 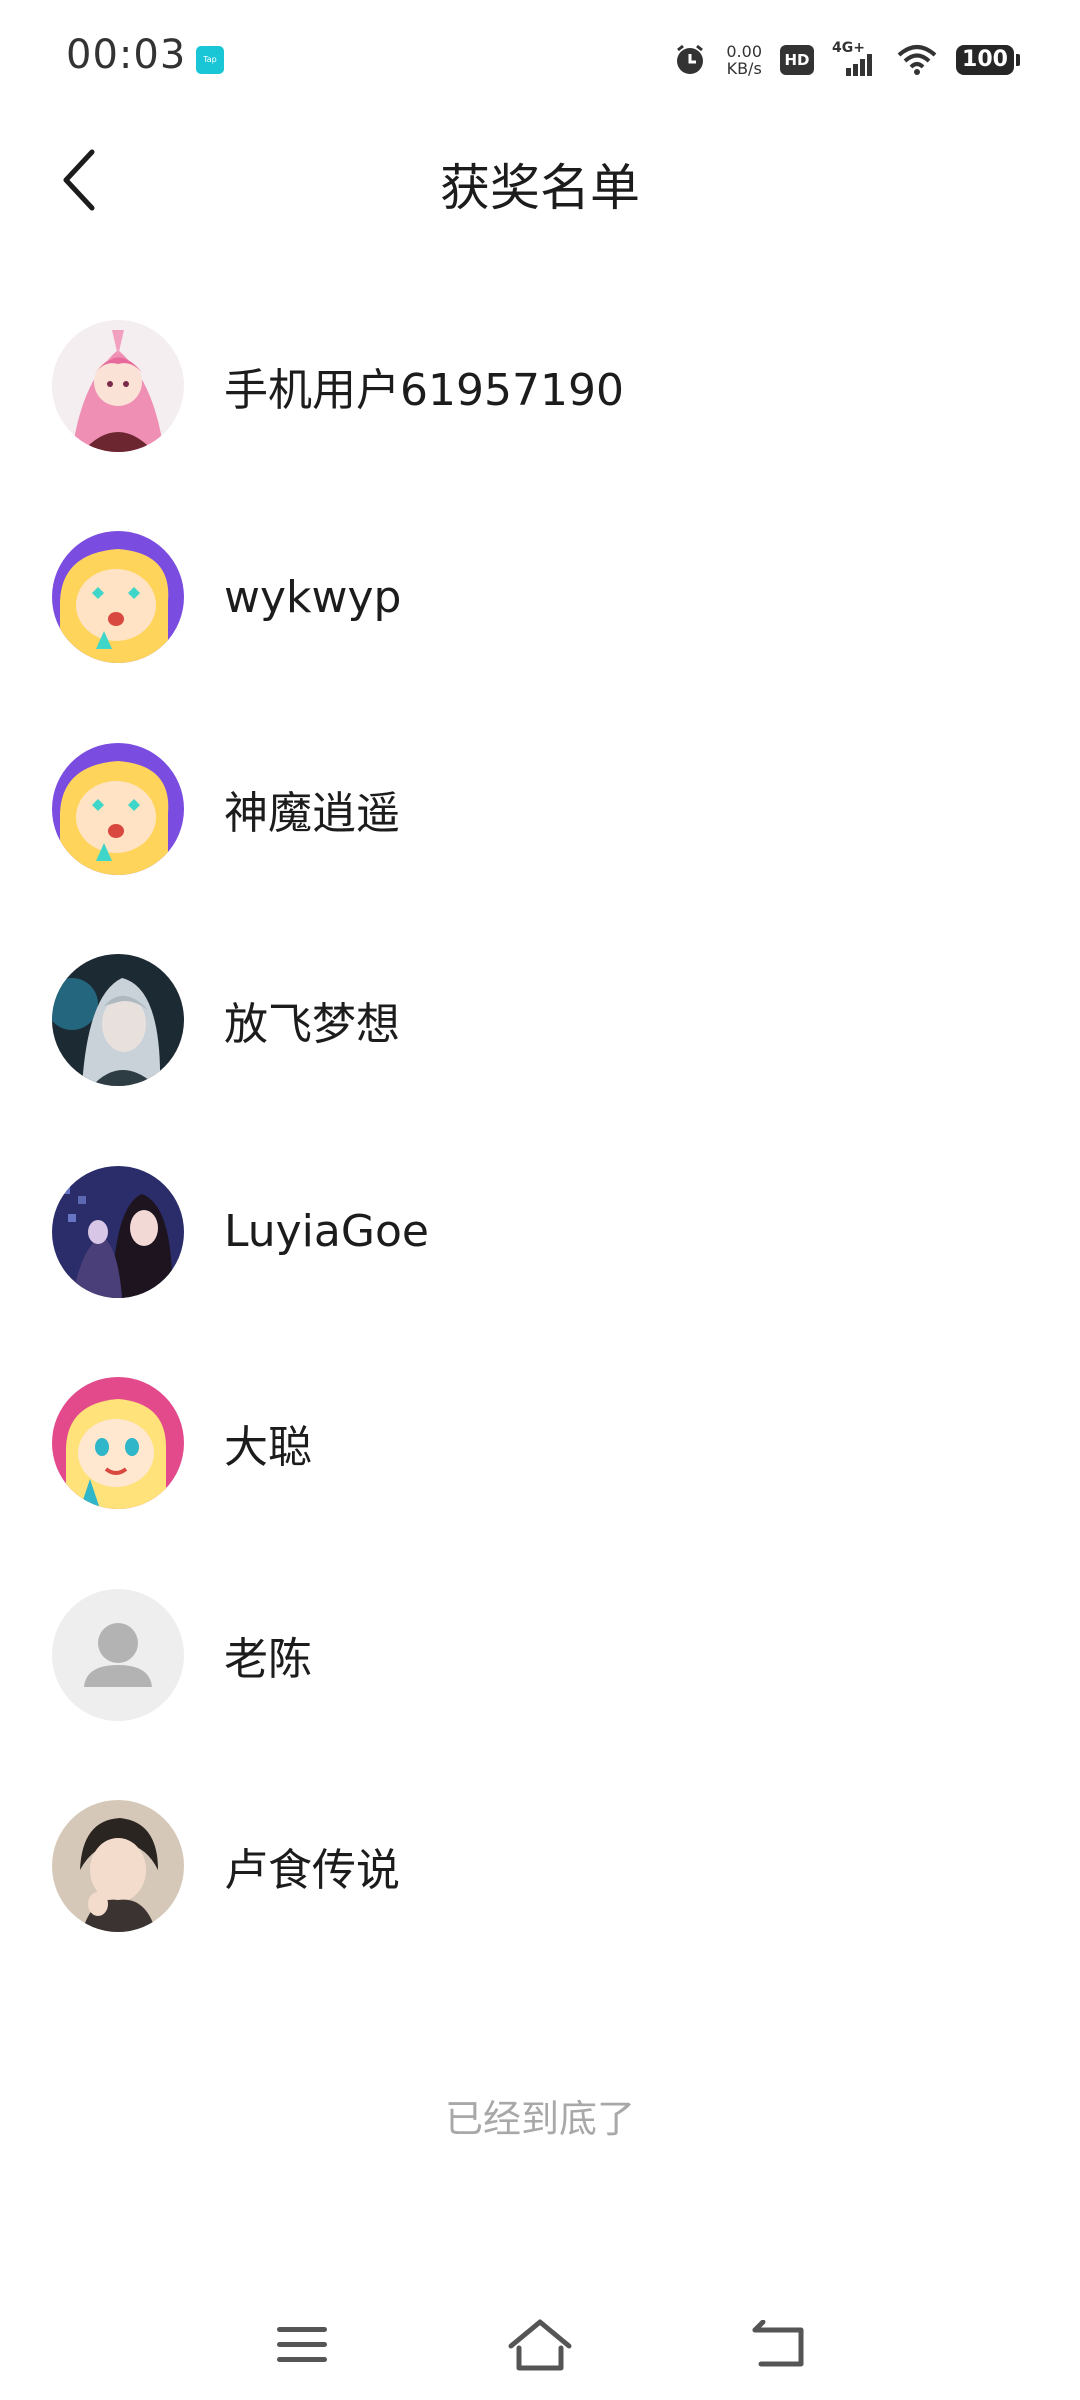 What do you see at coordinates (797, 60) in the screenshot?
I see `hd-icon: HD` at bounding box center [797, 60].